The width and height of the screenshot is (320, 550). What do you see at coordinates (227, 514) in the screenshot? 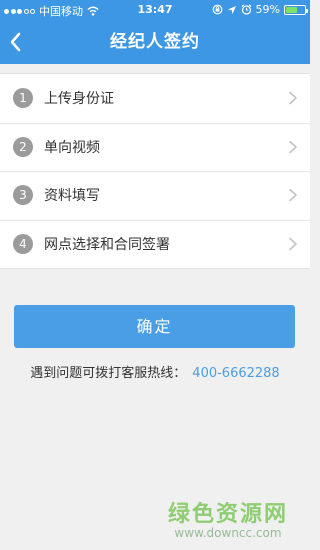
I see `watermark-title: 绿色资源网` at bounding box center [227, 514].